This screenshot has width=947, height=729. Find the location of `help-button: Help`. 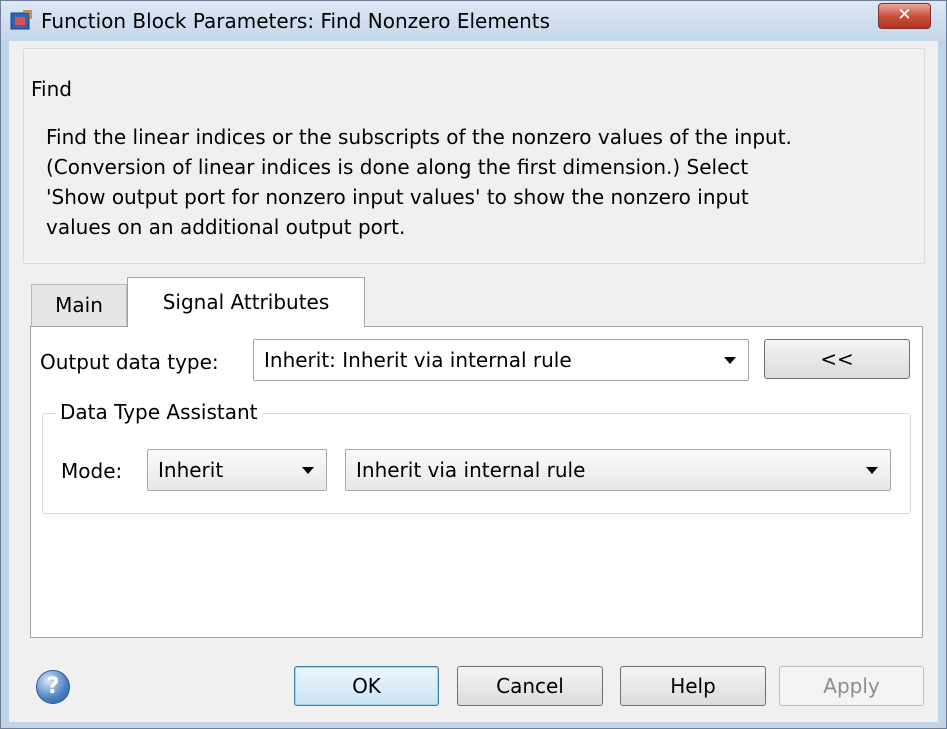

help-button: Help is located at coordinates (693, 686).